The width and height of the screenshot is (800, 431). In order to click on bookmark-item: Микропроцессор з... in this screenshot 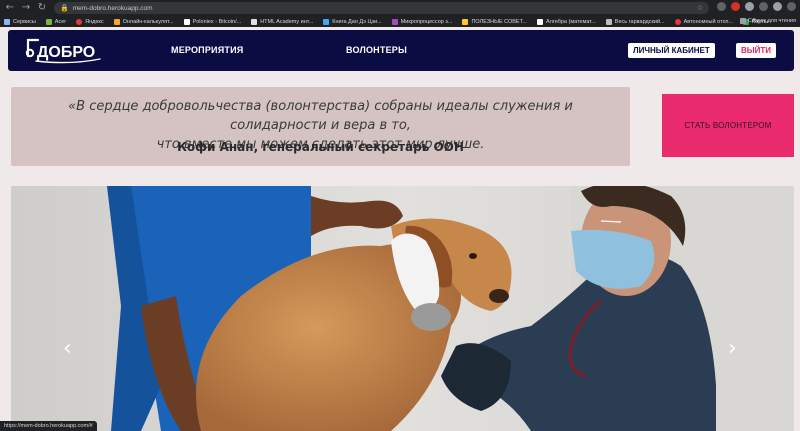, I will do `click(421, 21)`.